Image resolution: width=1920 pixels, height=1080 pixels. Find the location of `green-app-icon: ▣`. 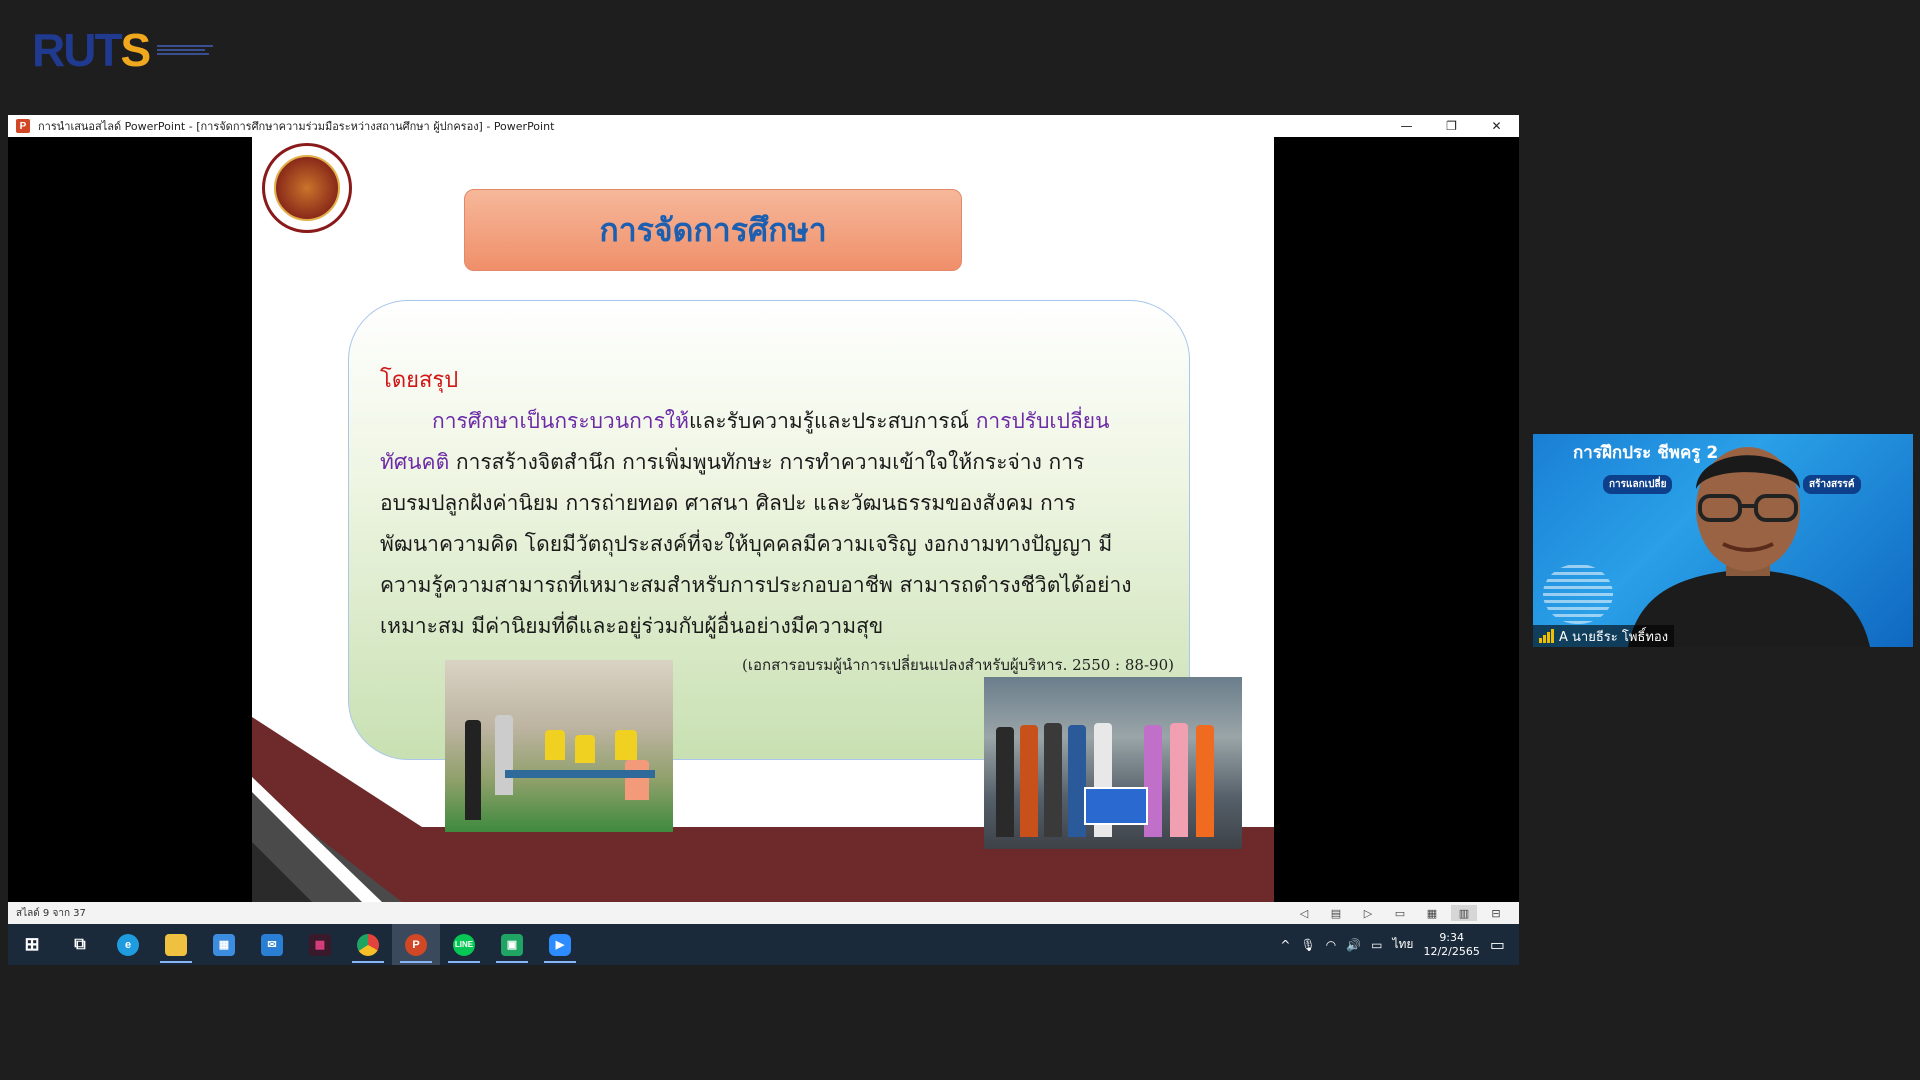

green-app-icon: ▣ is located at coordinates (512, 944).